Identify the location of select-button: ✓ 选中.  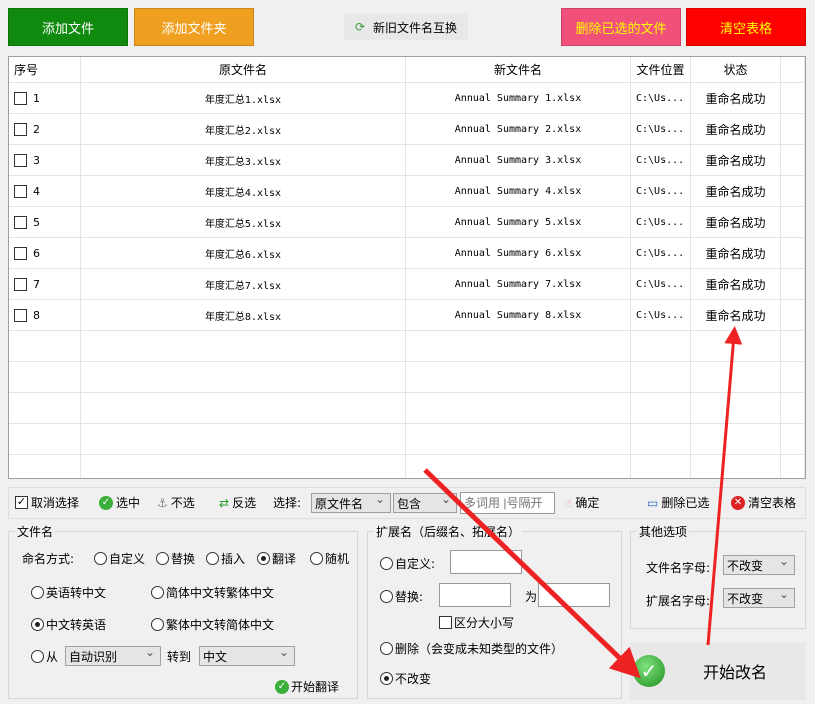
(119, 502).